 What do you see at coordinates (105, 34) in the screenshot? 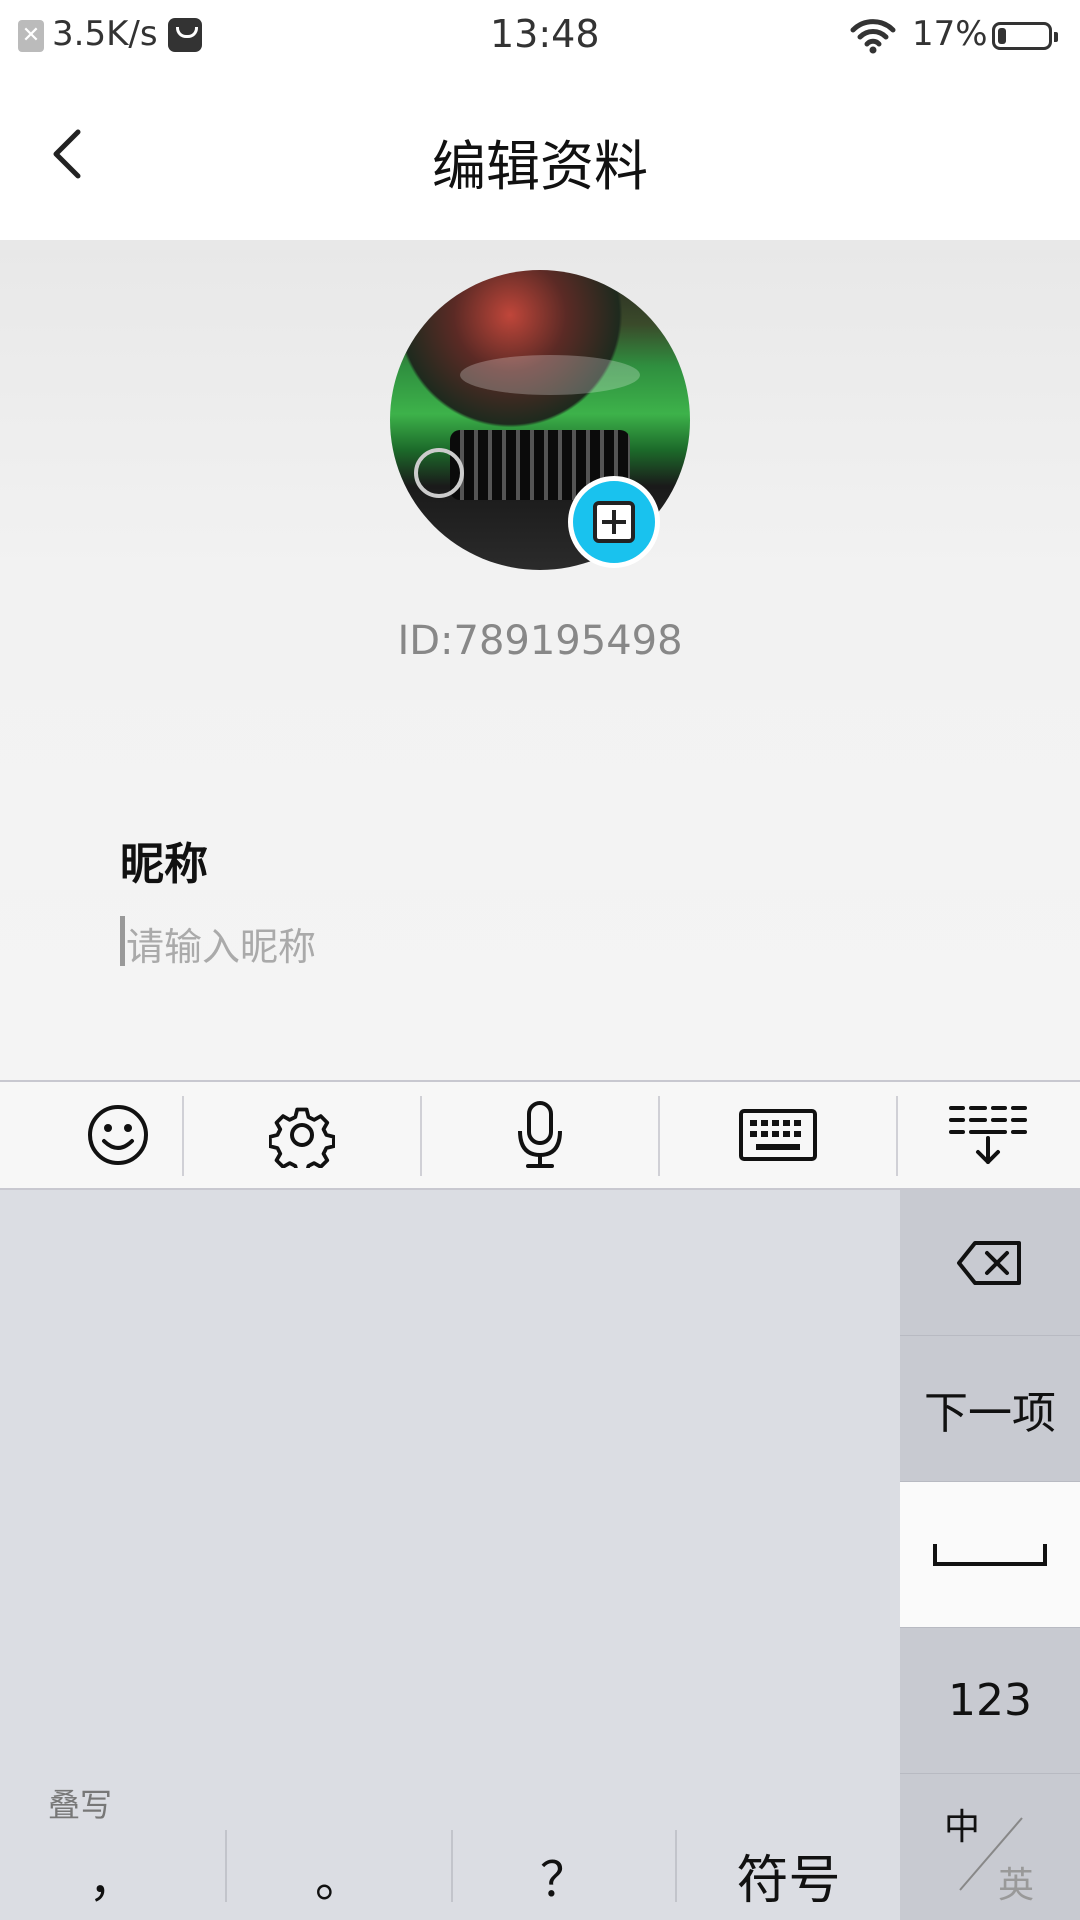
I see `network-speed: 3.5K/s` at bounding box center [105, 34].